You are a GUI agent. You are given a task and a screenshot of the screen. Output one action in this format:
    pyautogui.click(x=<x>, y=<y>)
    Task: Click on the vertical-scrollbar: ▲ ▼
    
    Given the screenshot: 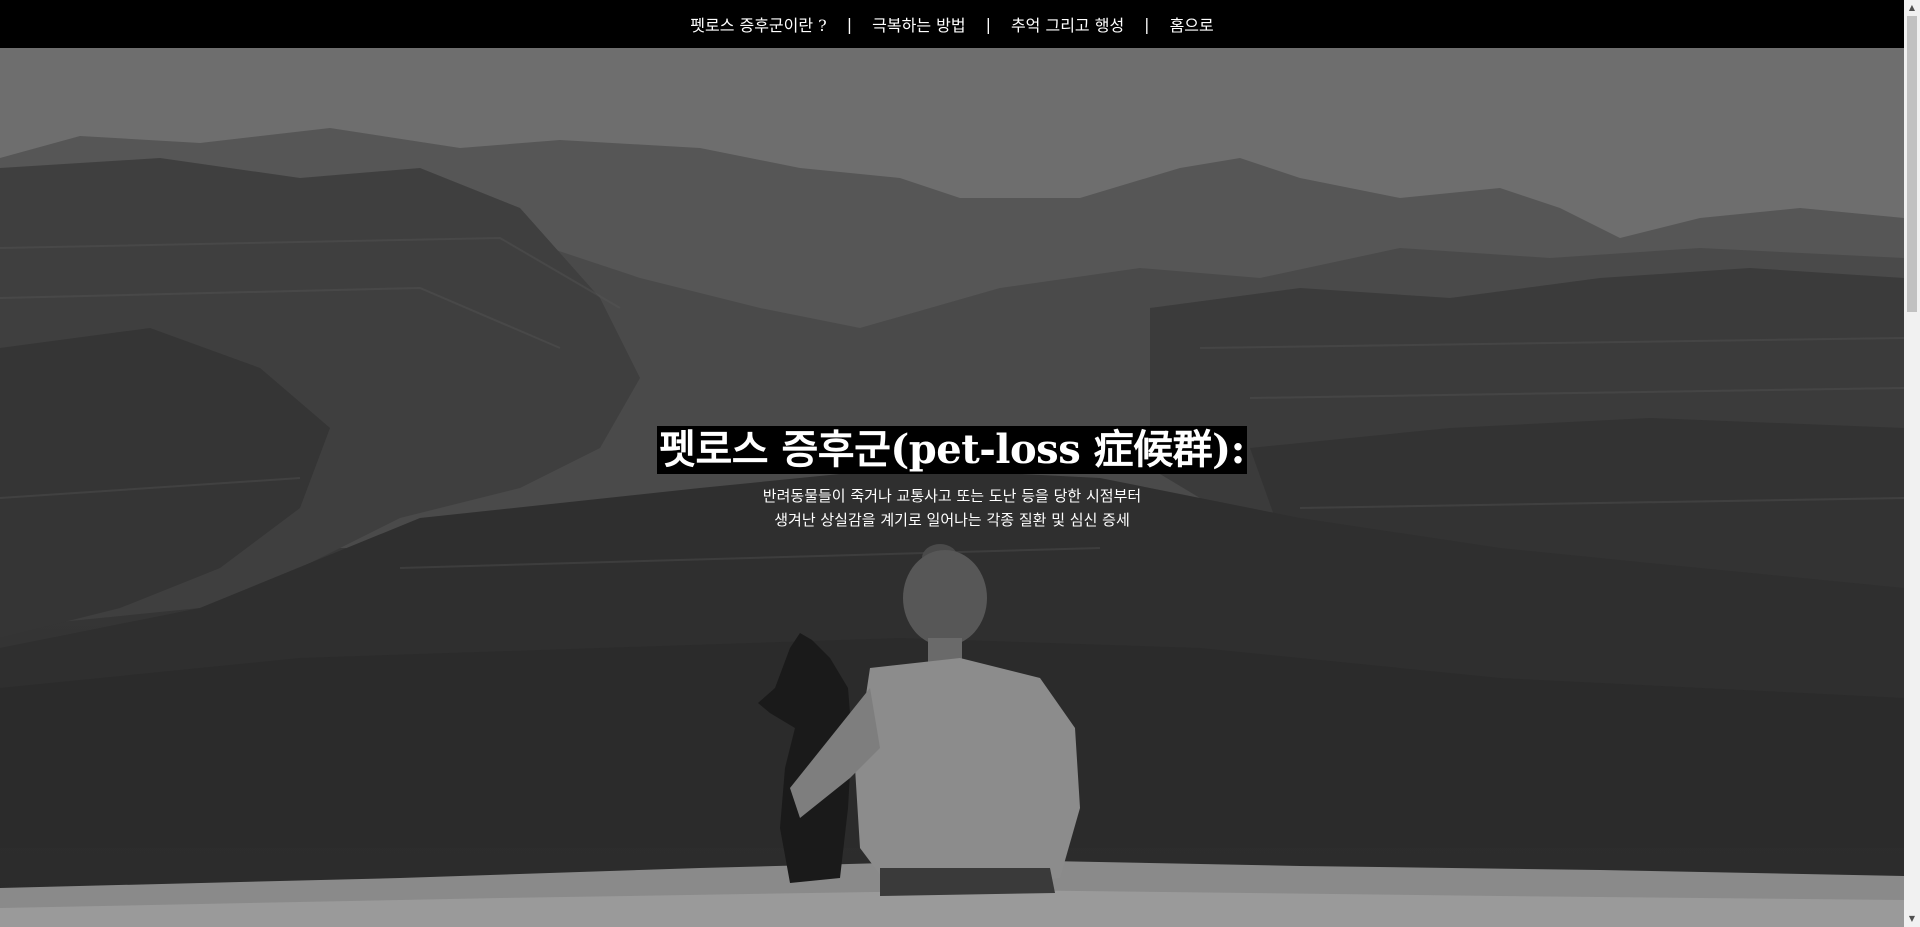 What is the action you would take?
    pyautogui.click(x=1912, y=463)
    